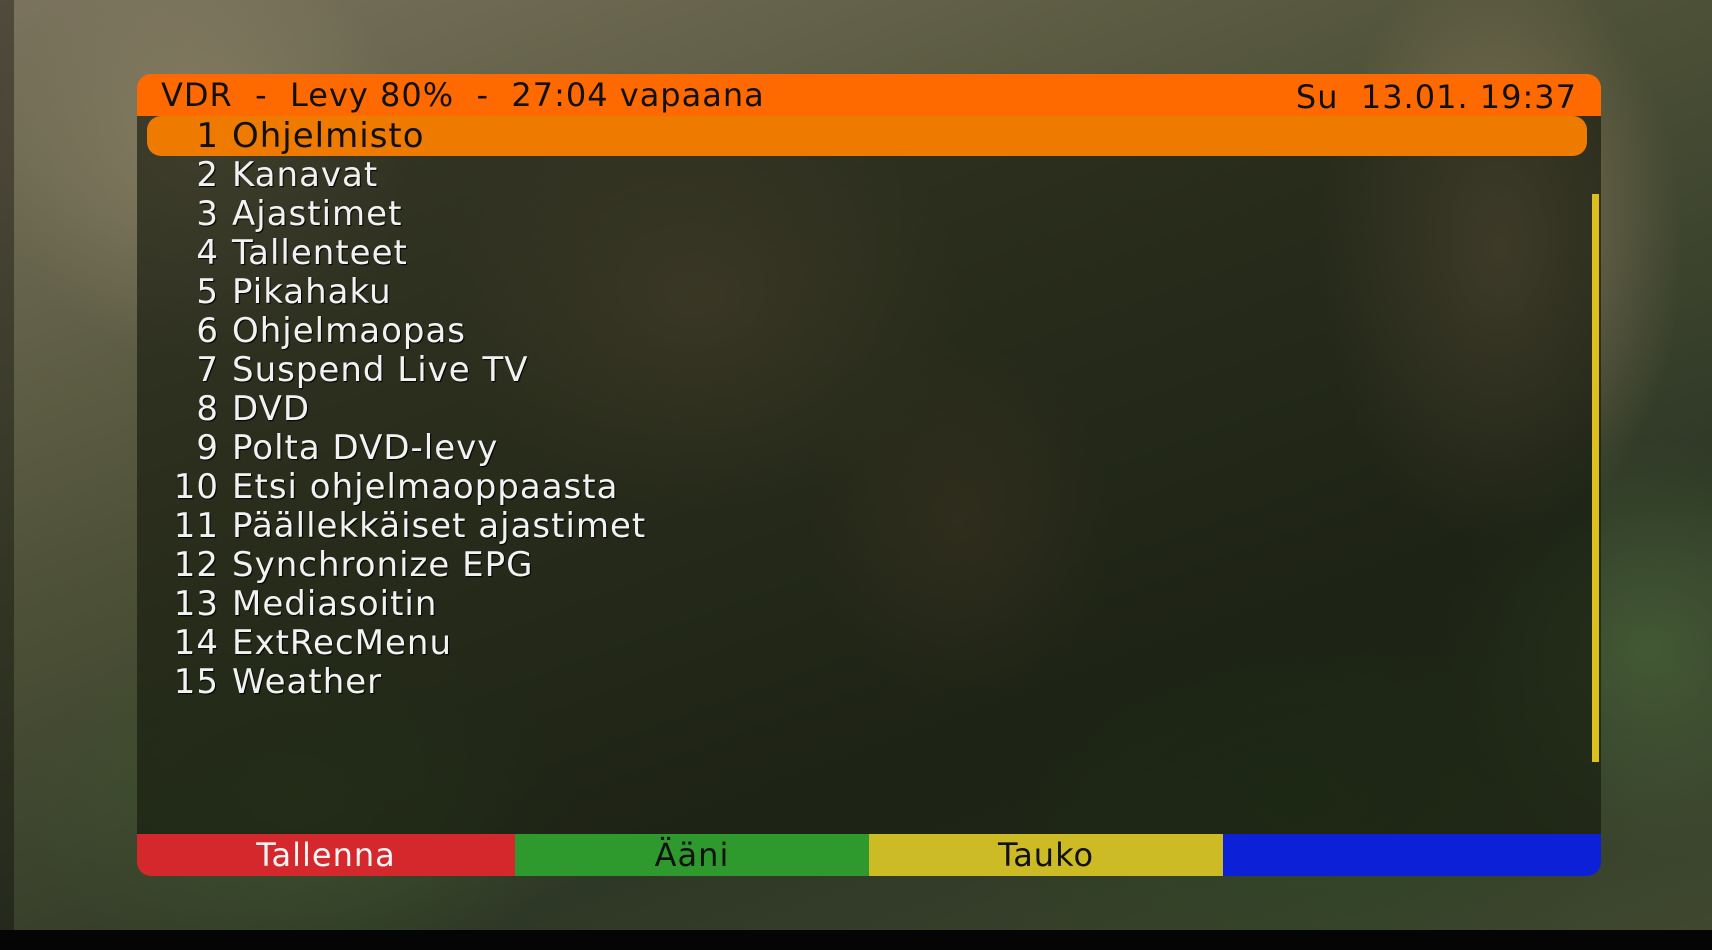 The image size is (1712, 950). Describe the element at coordinates (867, 448) in the screenshot. I see `menu-item-polta-dvd-levy: 9 Polta DVD-levy` at that location.